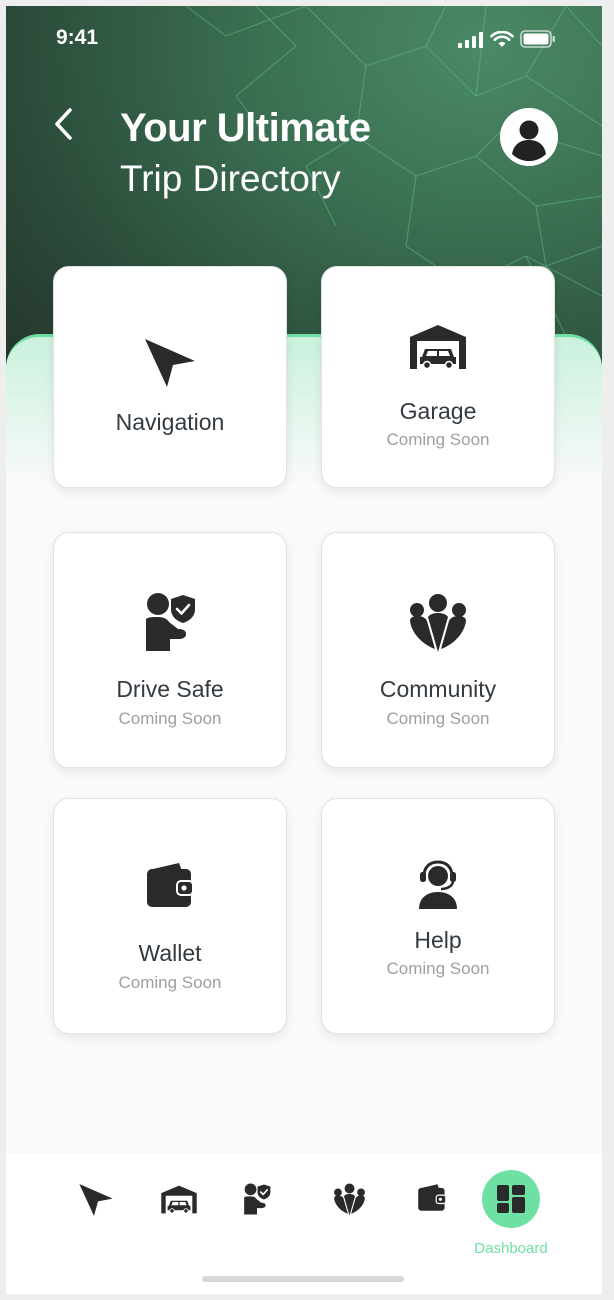 Image resolution: width=614 pixels, height=1300 pixels. What do you see at coordinates (537, 39) in the screenshot?
I see `battery-icon` at bounding box center [537, 39].